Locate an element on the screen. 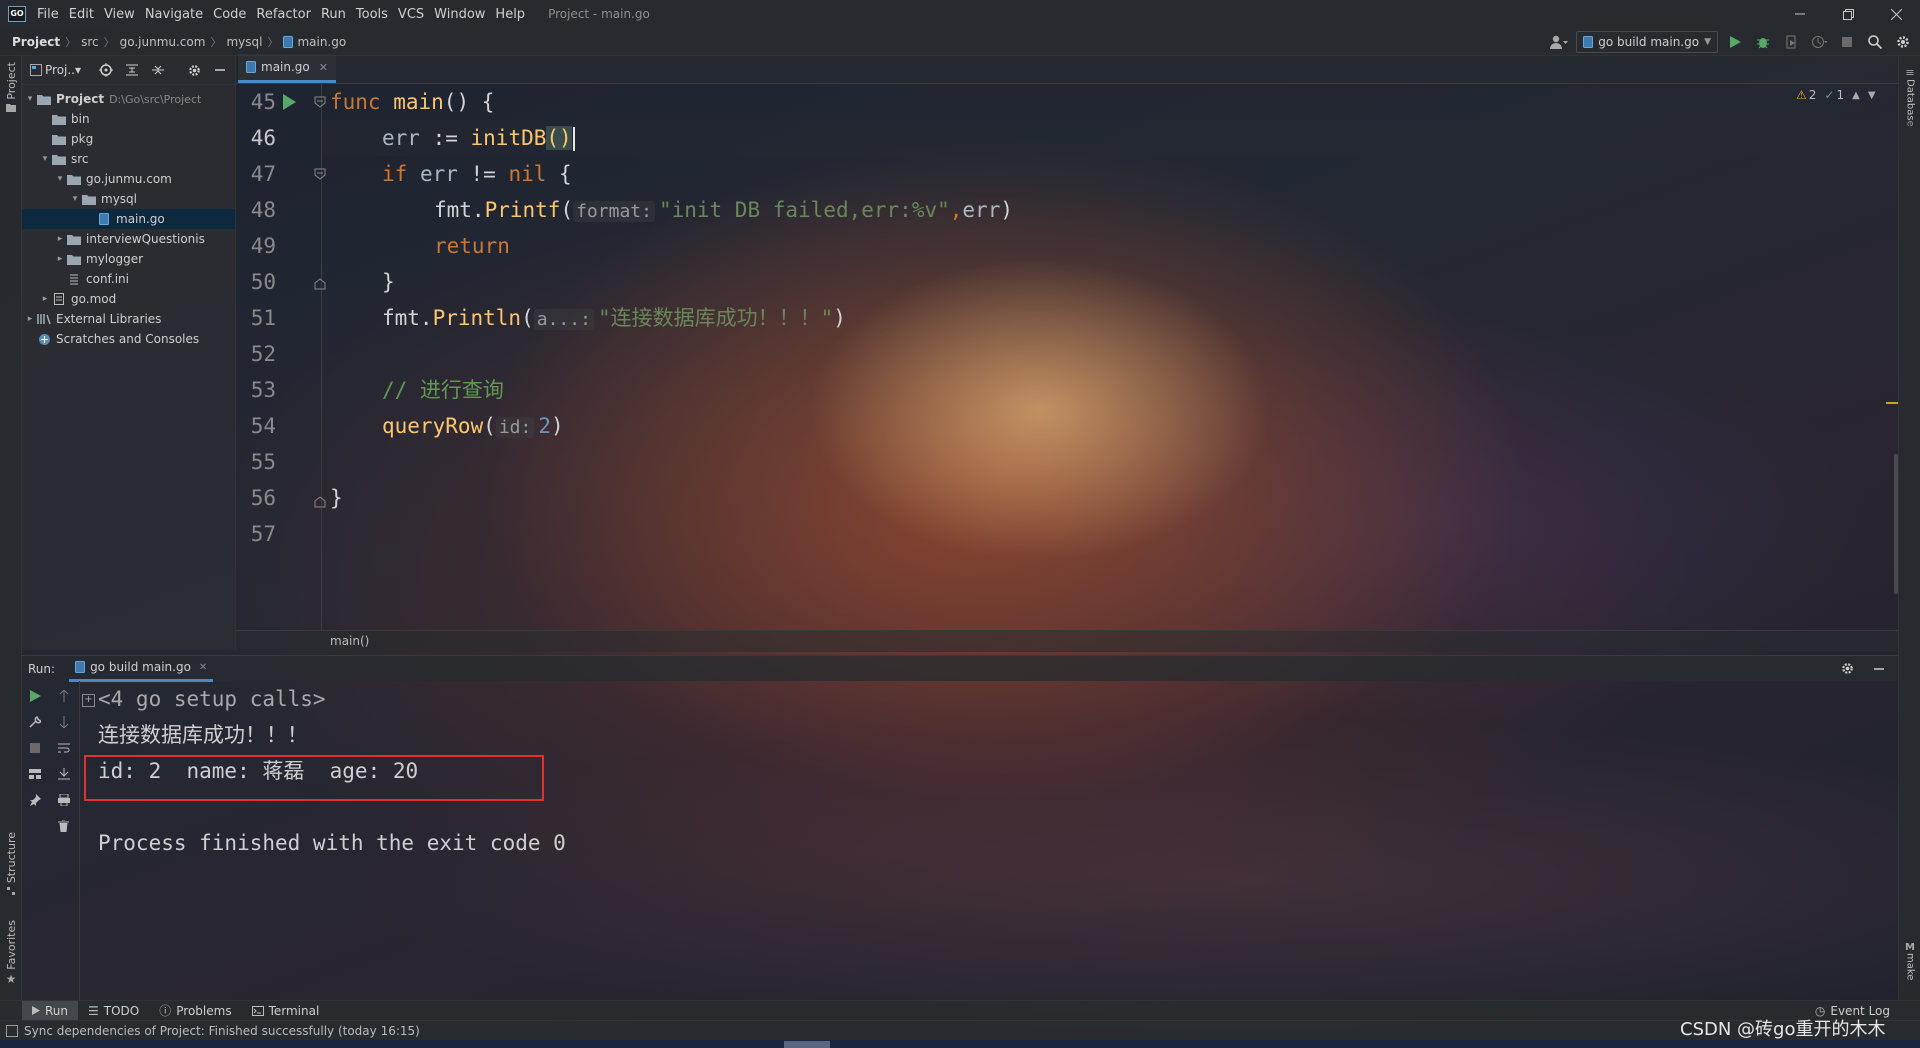 The height and width of the screenshot is (1048, 1920). run-configuration-select: go build main.go ▼ is located at coordinates (1647, 41).